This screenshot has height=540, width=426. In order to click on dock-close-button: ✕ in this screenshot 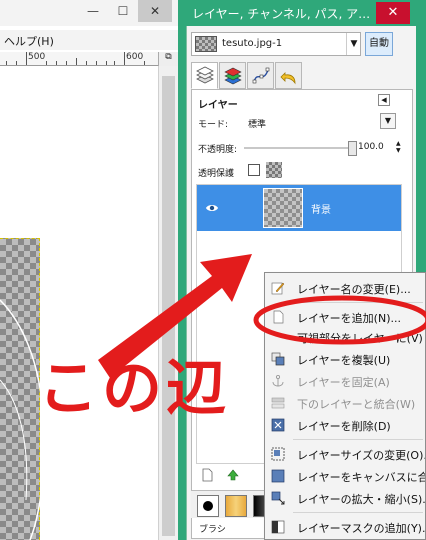, I will do `click(393, 13)`.